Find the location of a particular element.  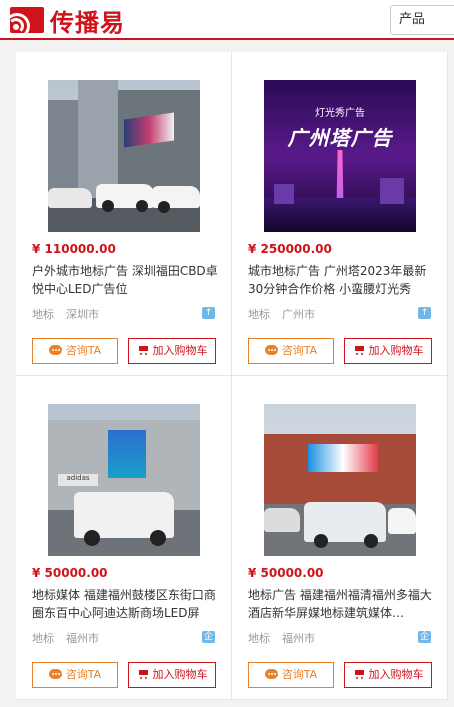

hotel-led-screen-image is located at coordinates (340, 480).